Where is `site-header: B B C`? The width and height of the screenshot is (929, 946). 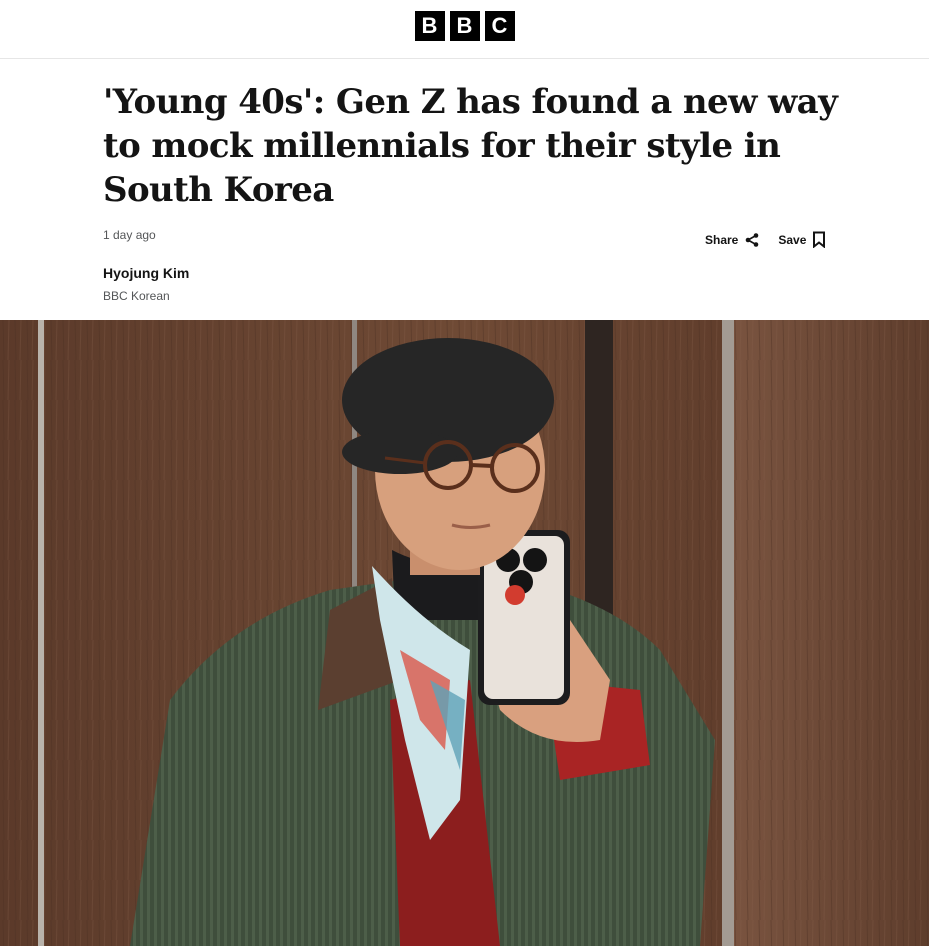
site-header: B B C is located at coordinates (464, 29).